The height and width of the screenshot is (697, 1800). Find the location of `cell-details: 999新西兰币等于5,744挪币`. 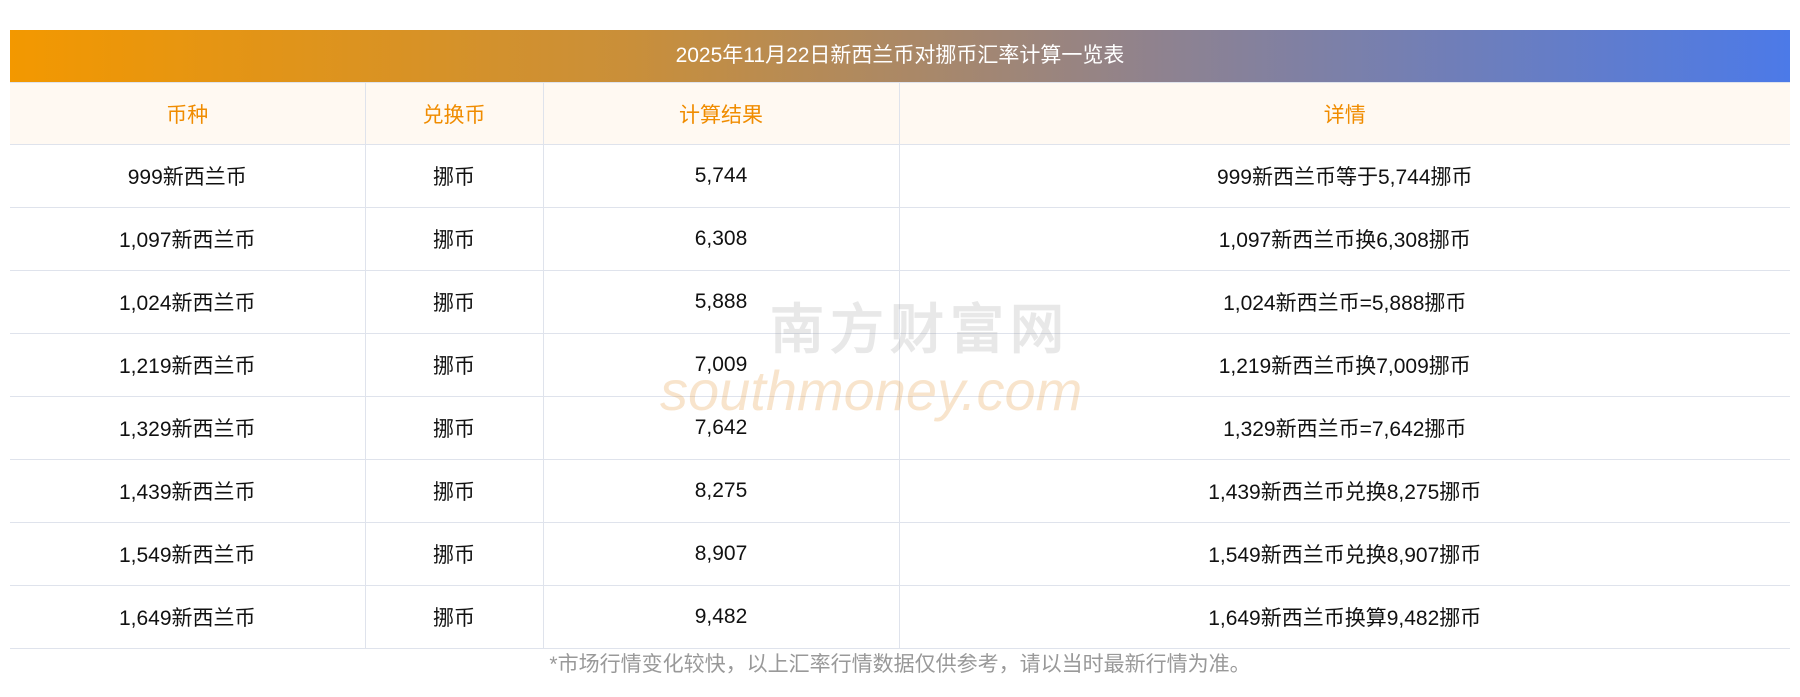

cell-details: 999新西兰币等于5,744挪币 is located at coordinates (1344, 176).